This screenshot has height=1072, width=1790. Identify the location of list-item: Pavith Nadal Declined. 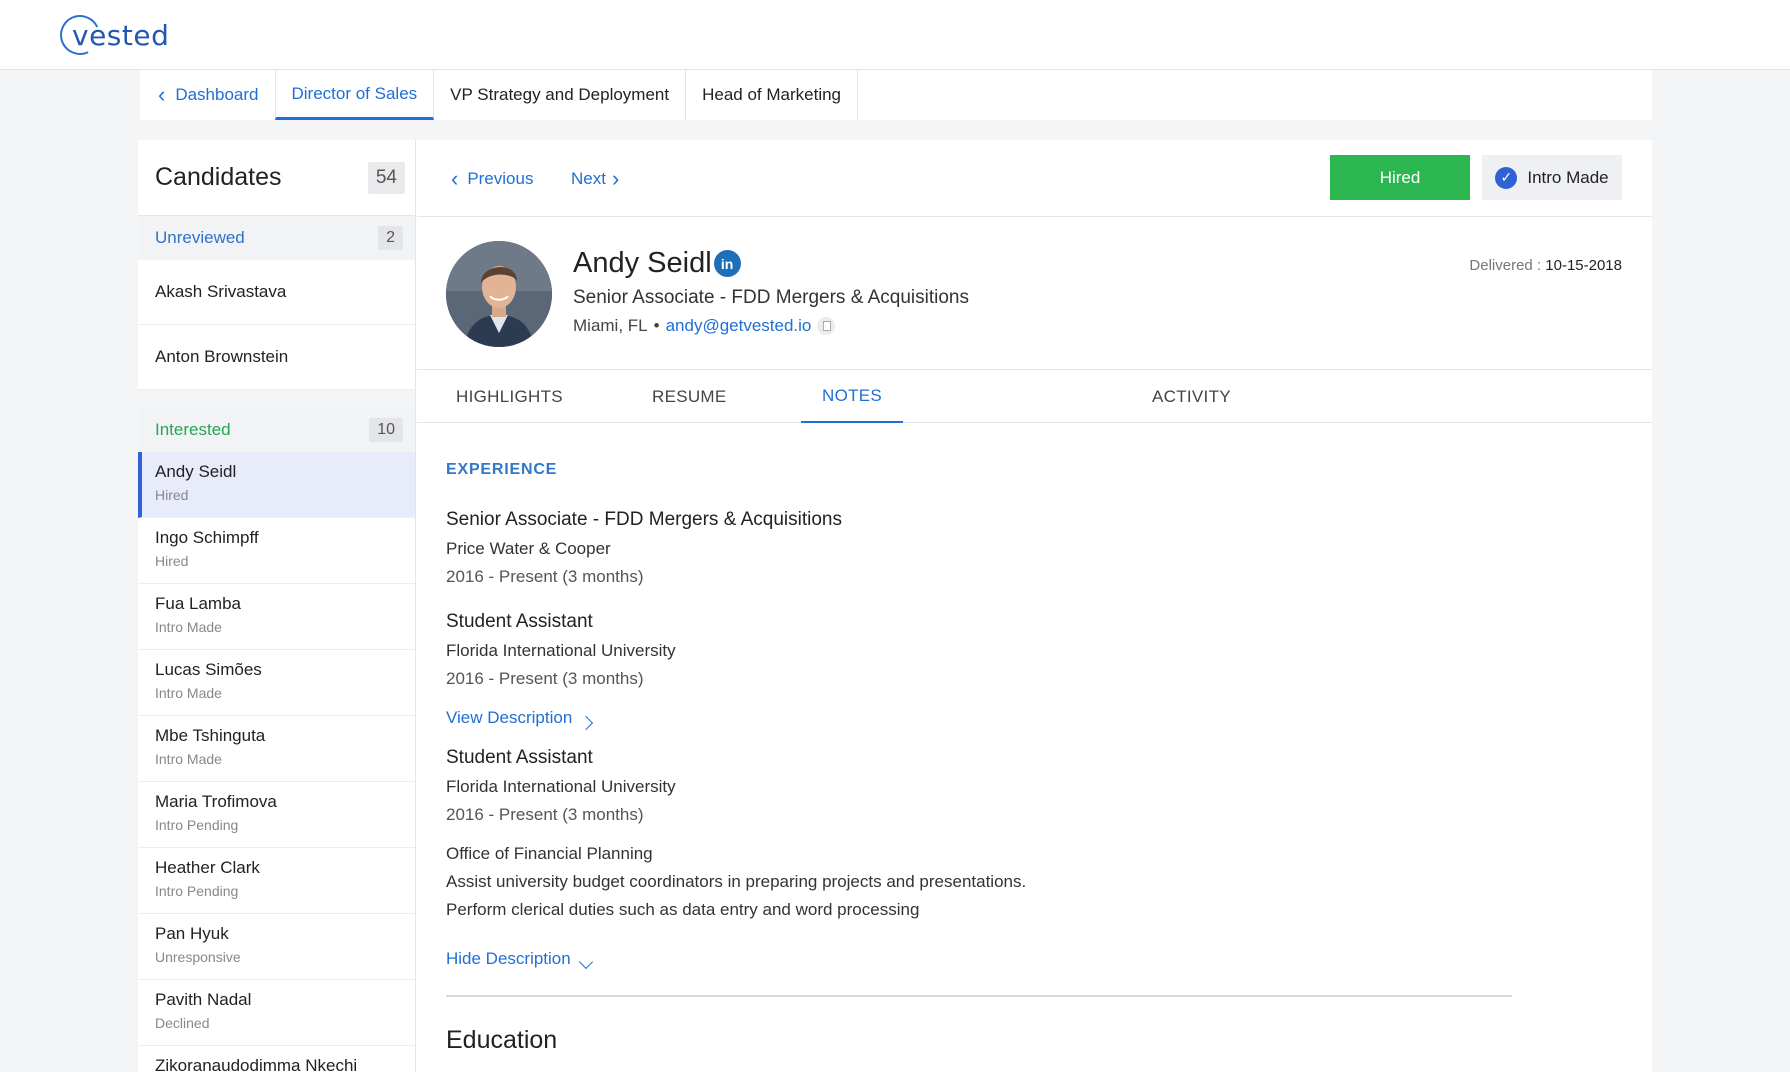
(276, 1013).